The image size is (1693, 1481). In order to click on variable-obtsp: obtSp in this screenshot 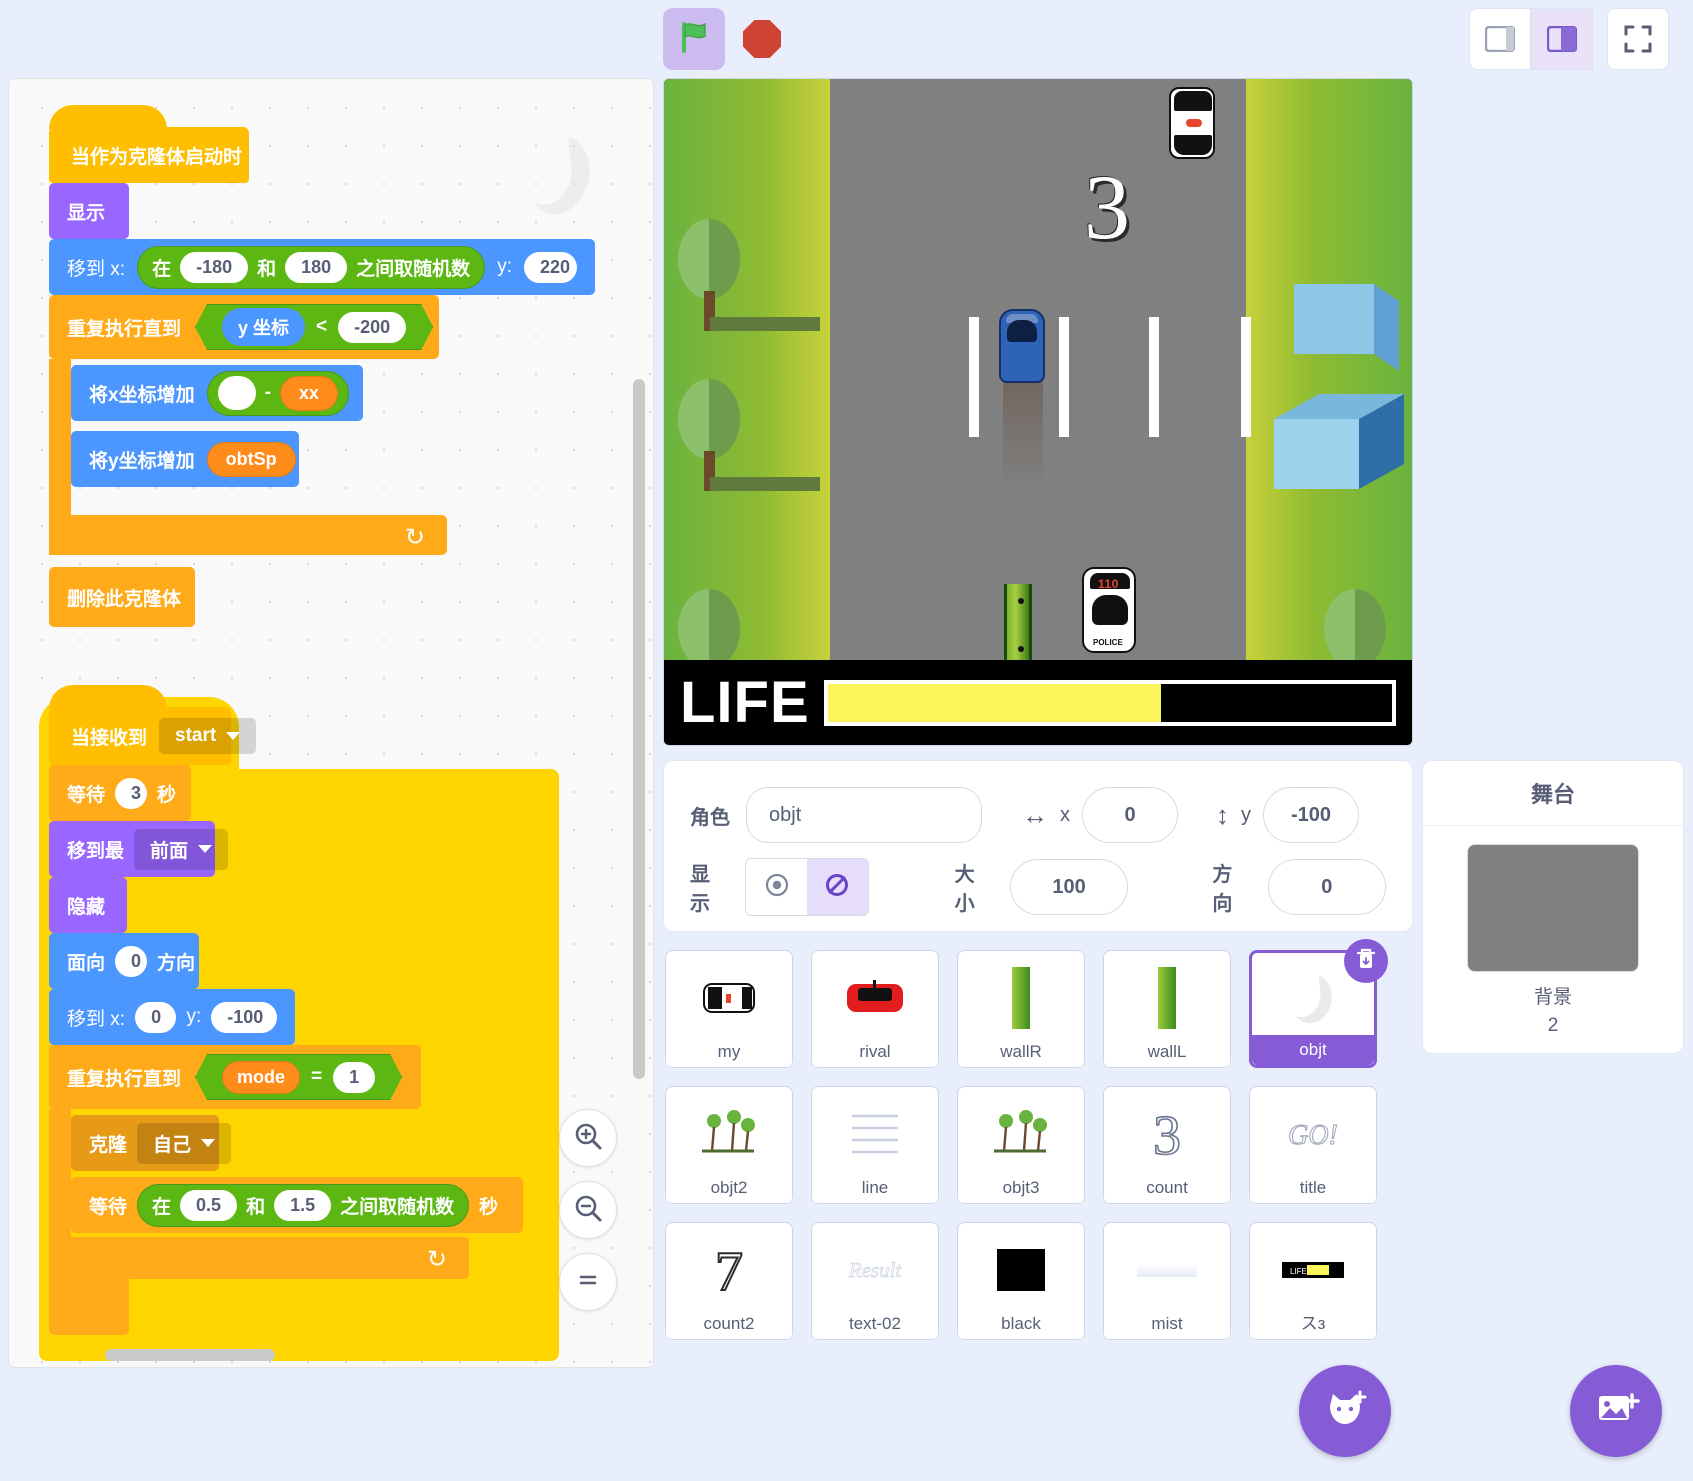, I will do `click(251, 459)`.